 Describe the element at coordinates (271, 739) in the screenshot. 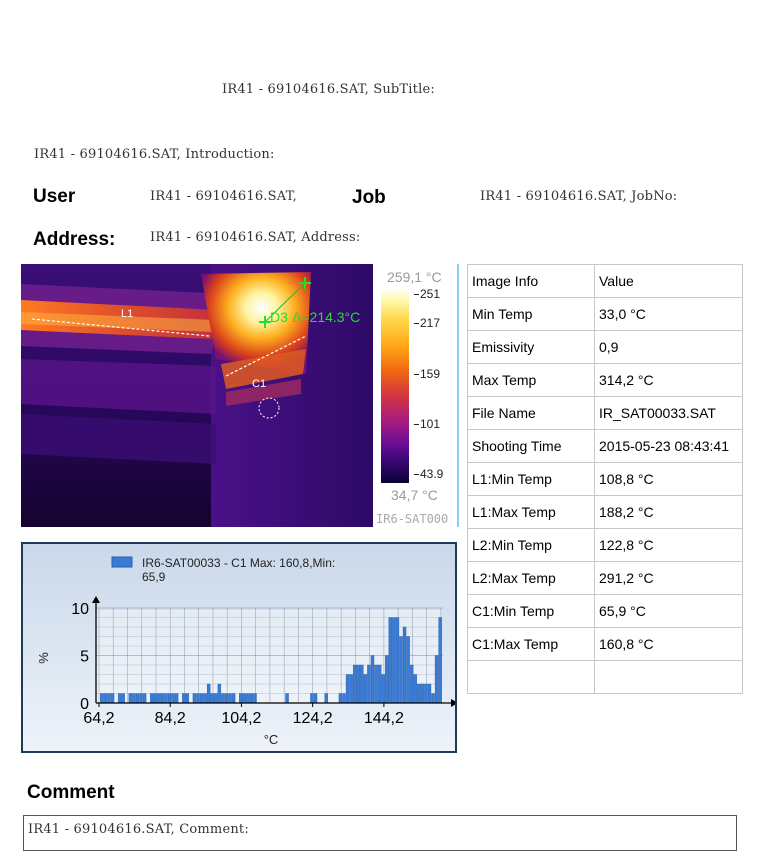

I see `x-axis-label: °C` at that location.